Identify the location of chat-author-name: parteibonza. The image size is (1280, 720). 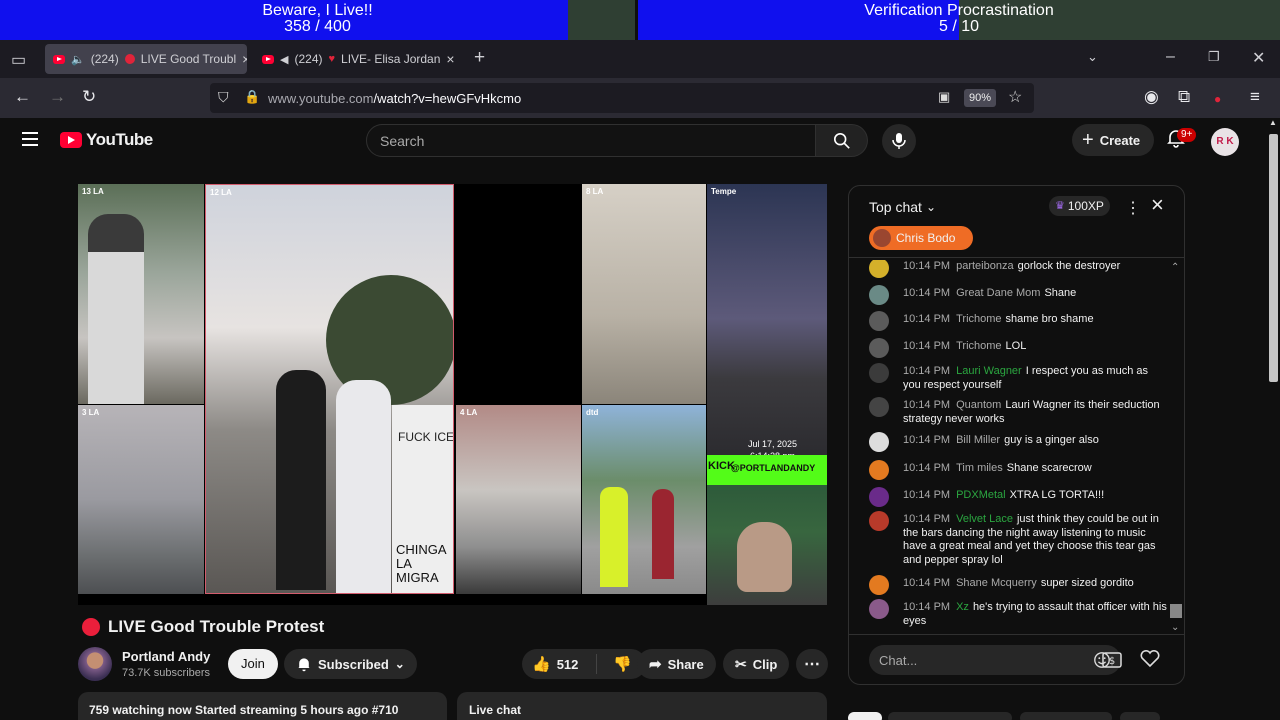
(985, 266).